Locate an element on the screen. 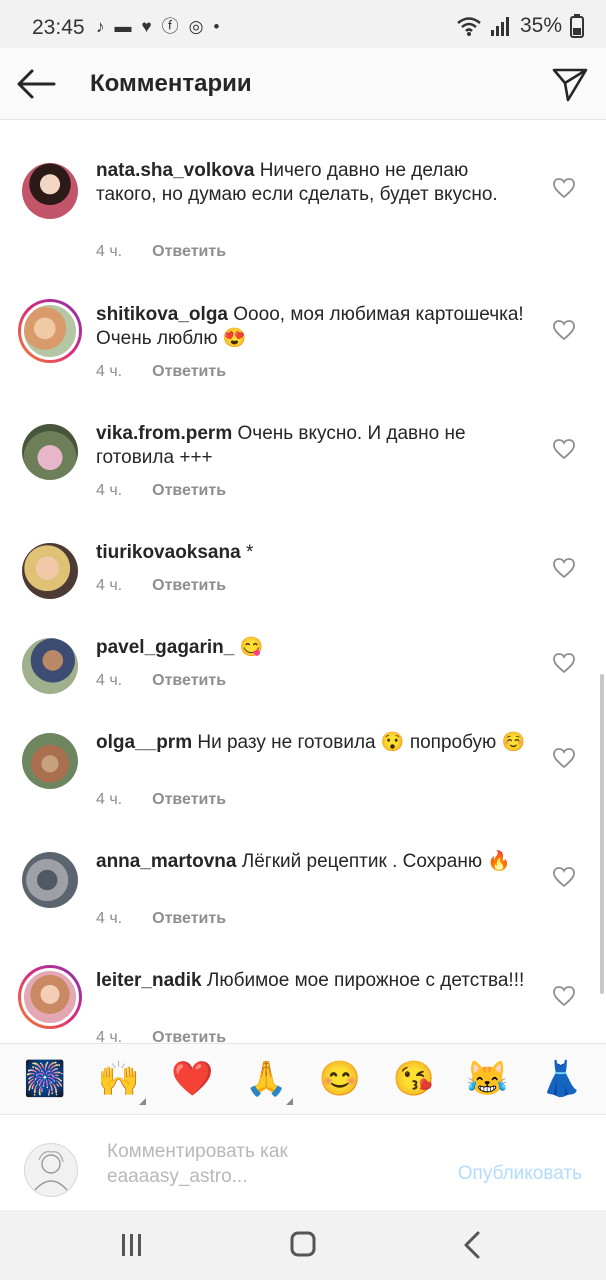  comment-username: tiurikovaoksana is located at coordinates (168, 552).